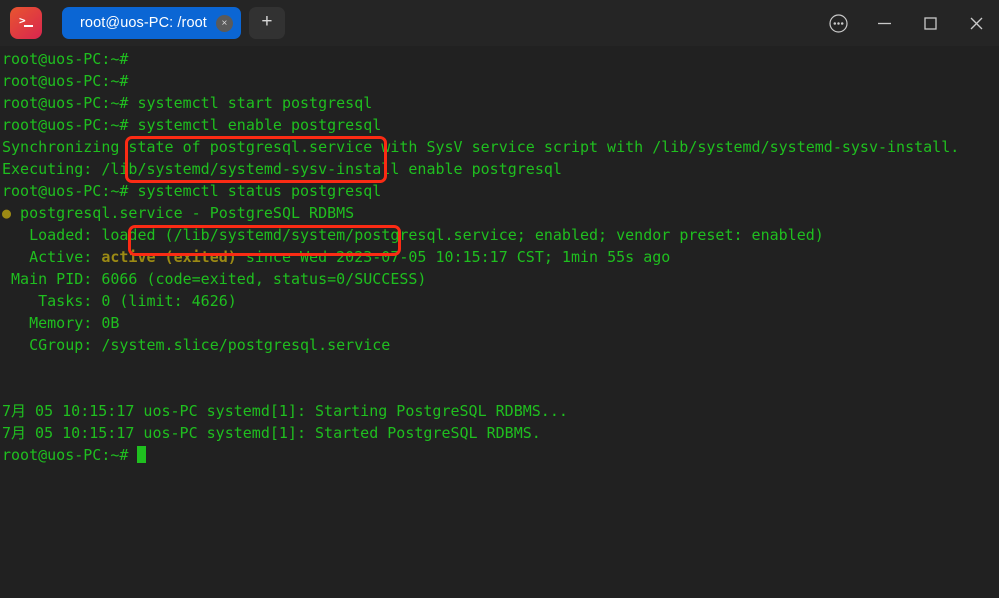  I want to click on tab-label: root@uos-PC: /root, so click(143, 23).